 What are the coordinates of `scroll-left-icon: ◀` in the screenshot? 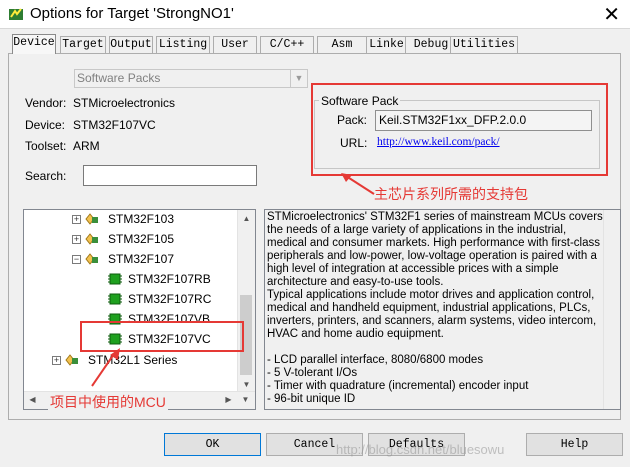 It's located at (32, 399).